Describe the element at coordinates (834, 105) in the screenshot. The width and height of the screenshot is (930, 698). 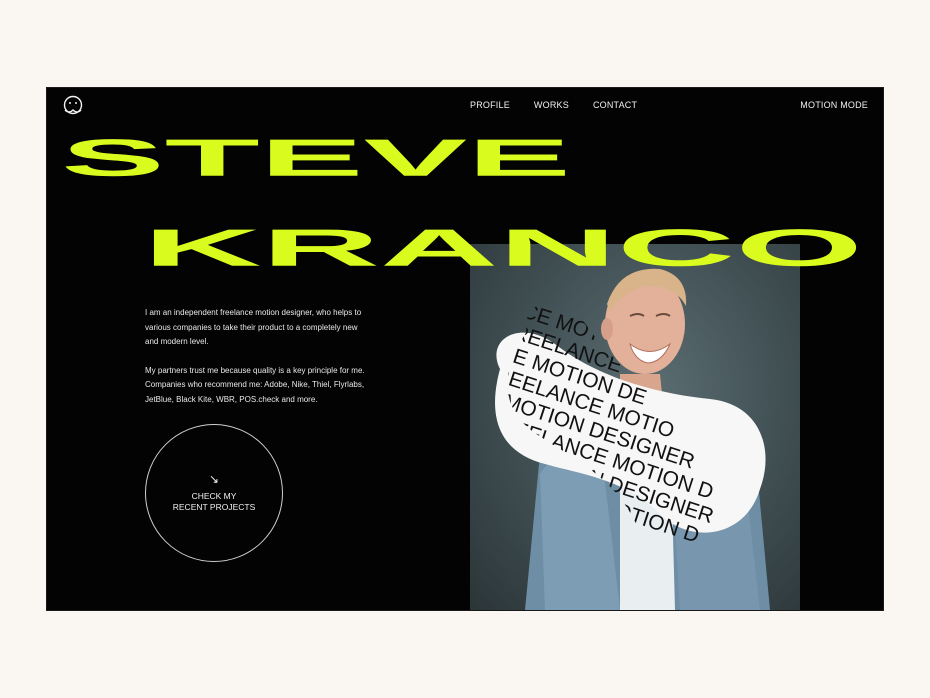
I see `motion-mode-toggle: MOTION MODE` at that location.